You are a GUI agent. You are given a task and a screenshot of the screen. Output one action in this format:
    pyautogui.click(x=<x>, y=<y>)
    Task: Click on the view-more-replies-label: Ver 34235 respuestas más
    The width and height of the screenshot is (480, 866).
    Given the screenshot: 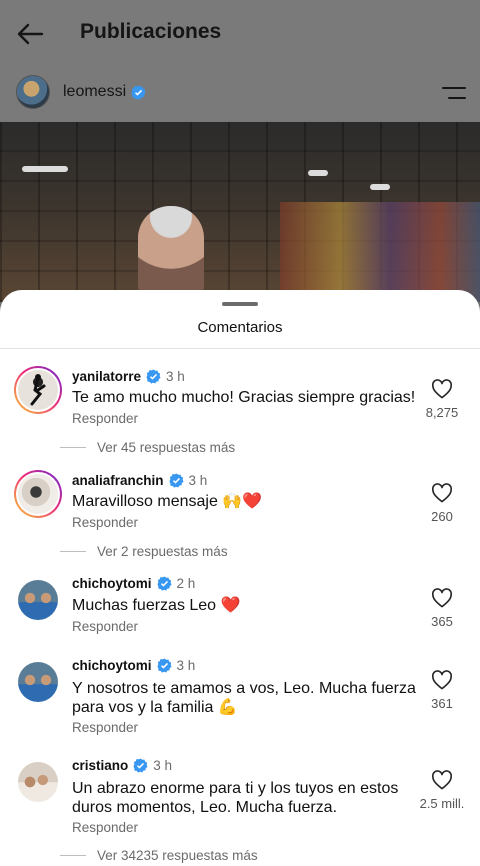 What is the action you would take?
    pyautogui.click(x=177, y=855)
    